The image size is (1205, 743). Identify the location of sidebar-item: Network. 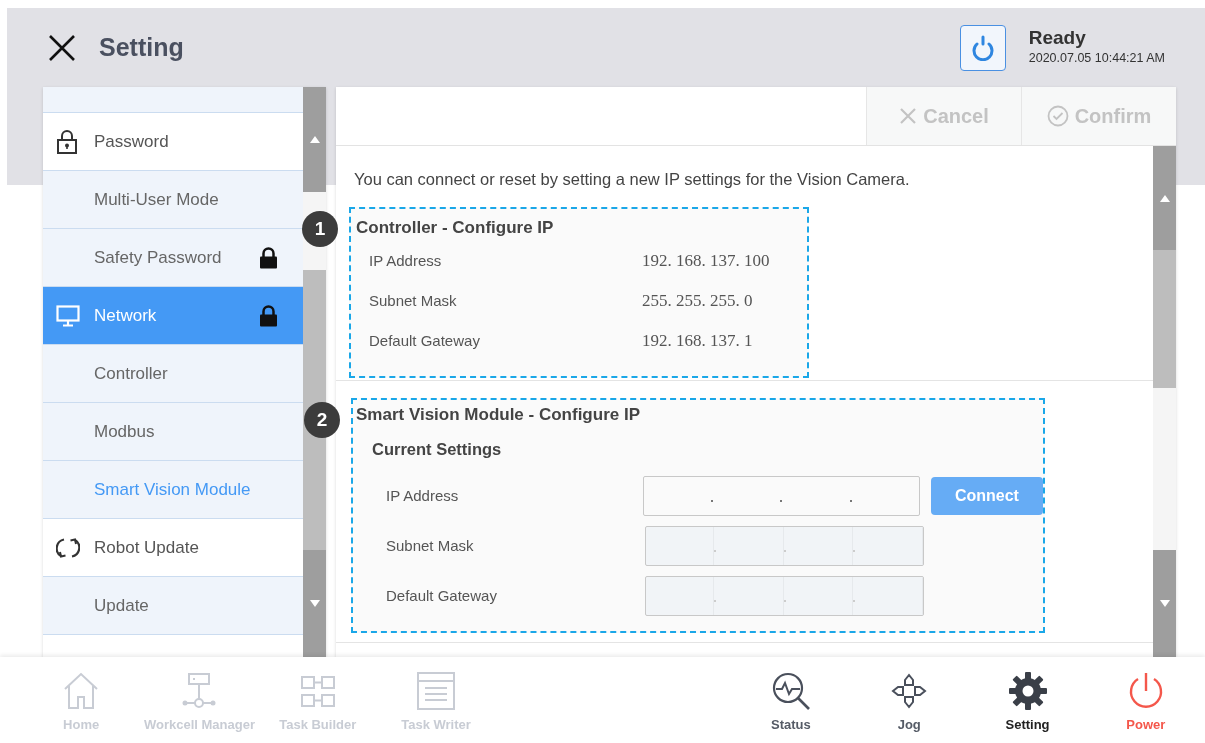
(173, 316).